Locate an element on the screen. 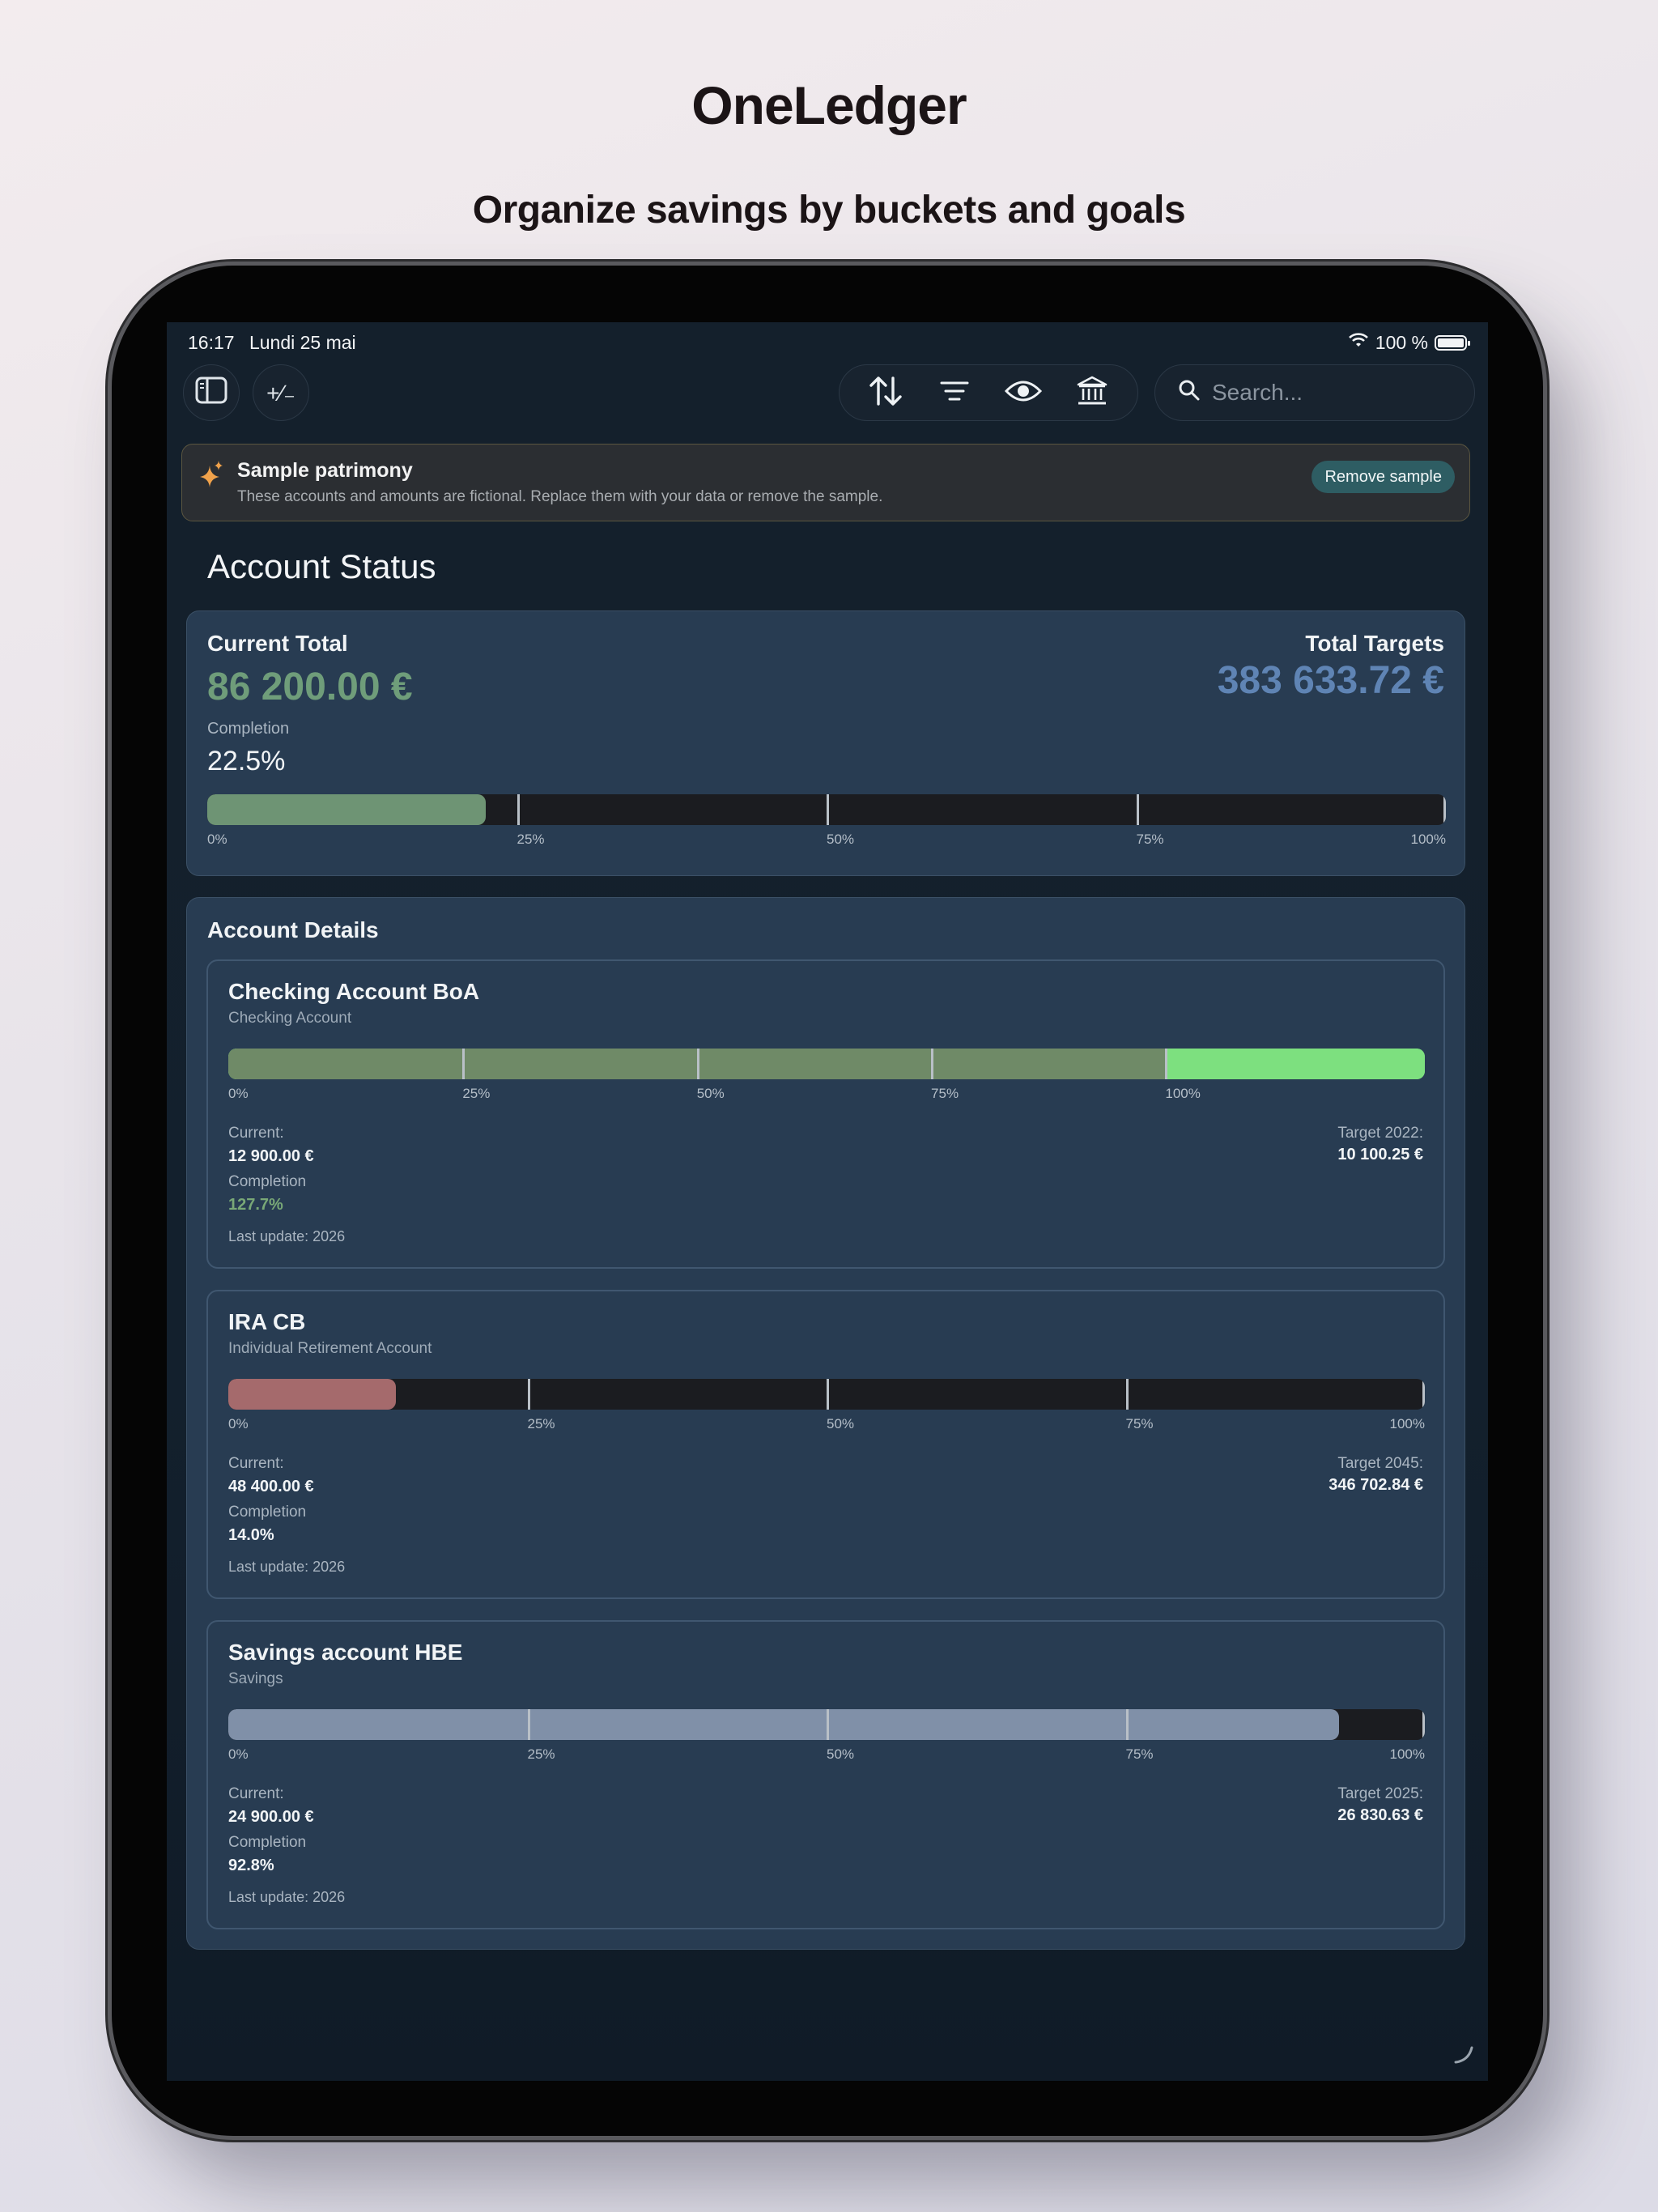 This screenshot has height=2212, width=1658. plus-minus-button: +∕₋ is located at coordinates (281, 393).